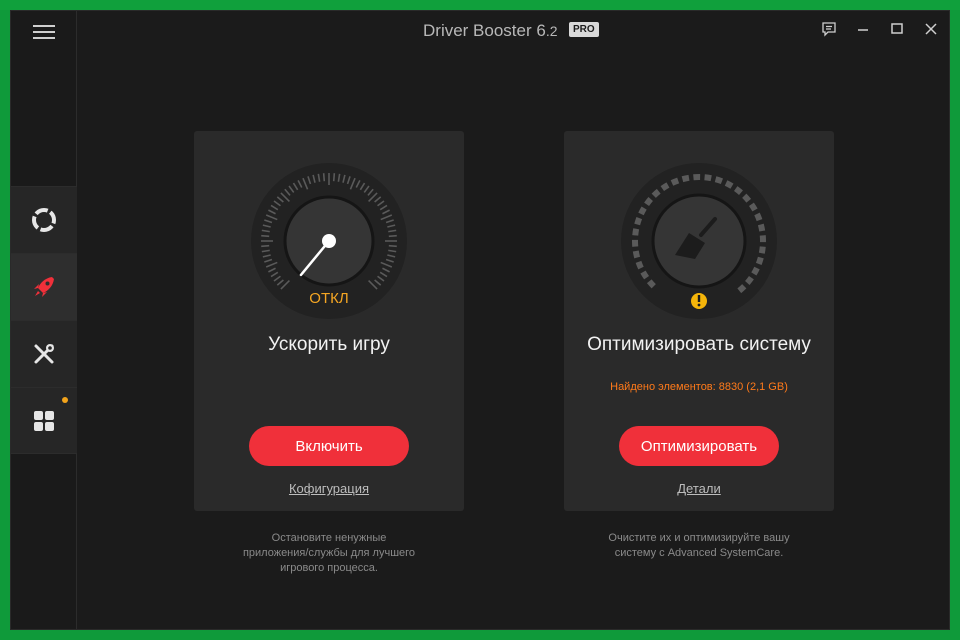  What do you see at coordinates (329, 241) in the screenshot?
I see `speed-gauge: ОТКЛ` at bounding box center [329, 241].